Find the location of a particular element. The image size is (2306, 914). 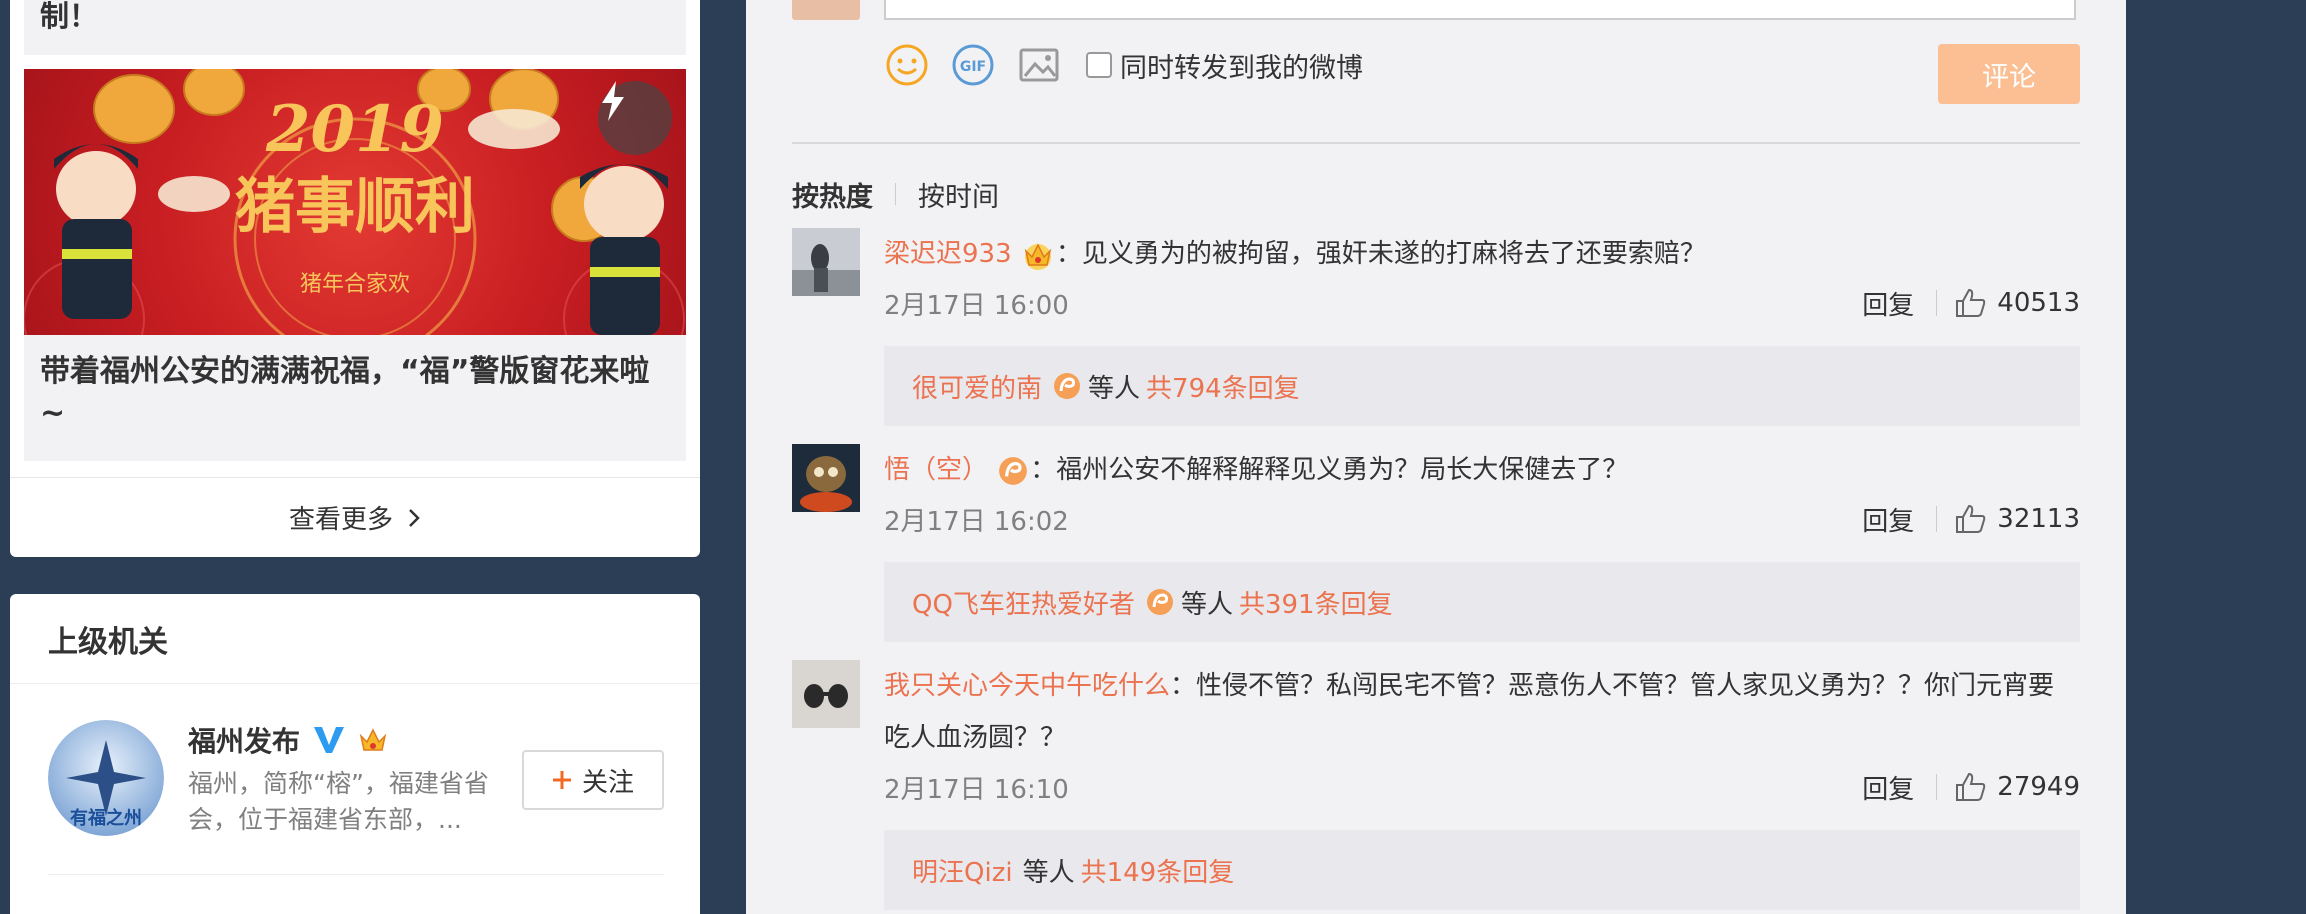

sub-replies: QQ飞车狂热爱好者 等人 共391条回复 is located at coordinates (1482, 602).